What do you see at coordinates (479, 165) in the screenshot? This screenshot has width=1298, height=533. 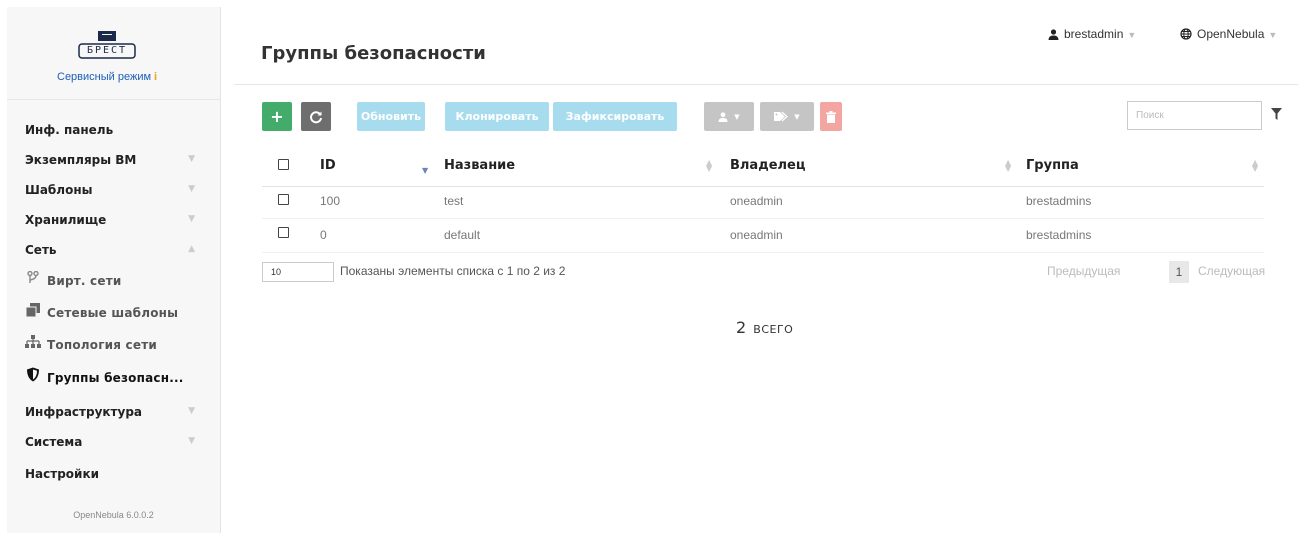 I see `column-header-name: Название` at bounding box center [479, 165].